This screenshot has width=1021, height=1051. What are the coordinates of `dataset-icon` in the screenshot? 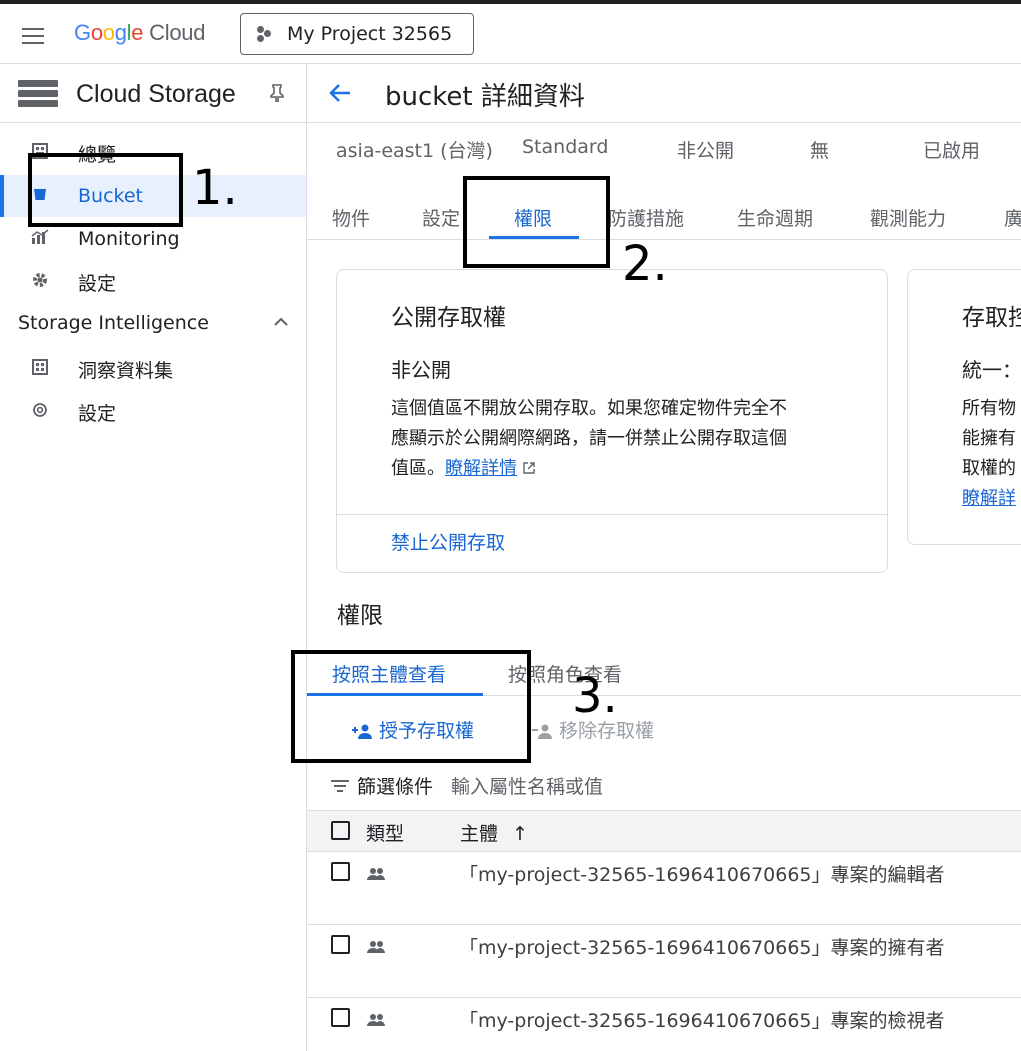 It's located at (40, 369).